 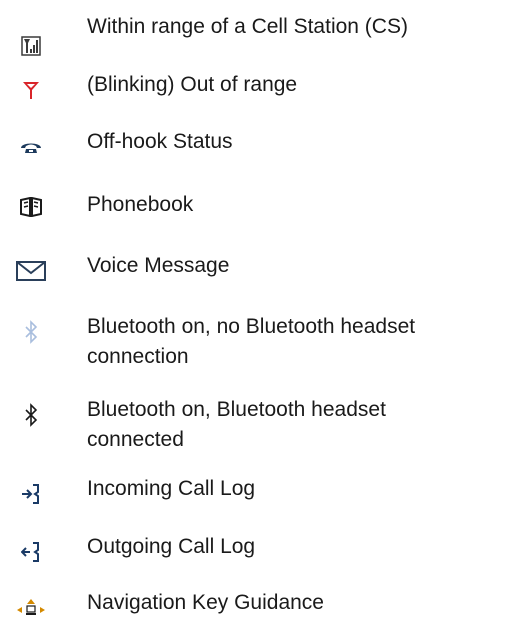 I want to click on antenna-in-range-icon, so click(x=31, y=46).